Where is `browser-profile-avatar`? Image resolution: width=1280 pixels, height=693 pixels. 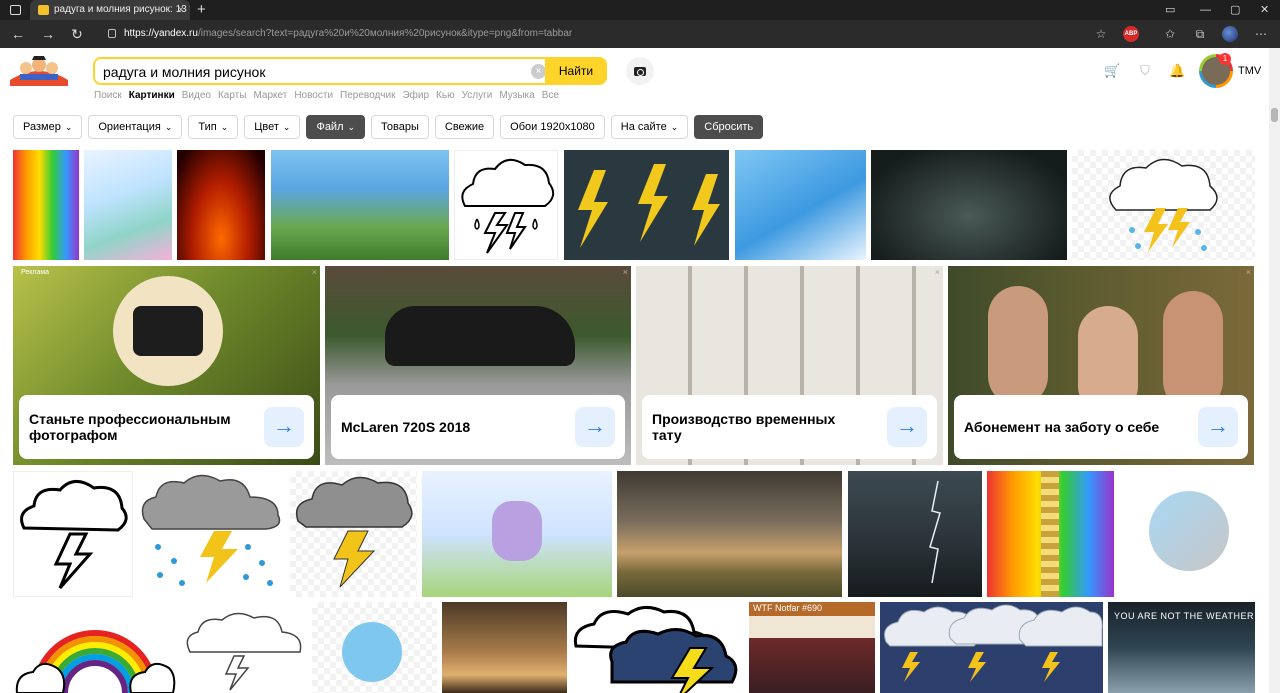
browser-profile-avatar is located at coordinates (1230, 34).